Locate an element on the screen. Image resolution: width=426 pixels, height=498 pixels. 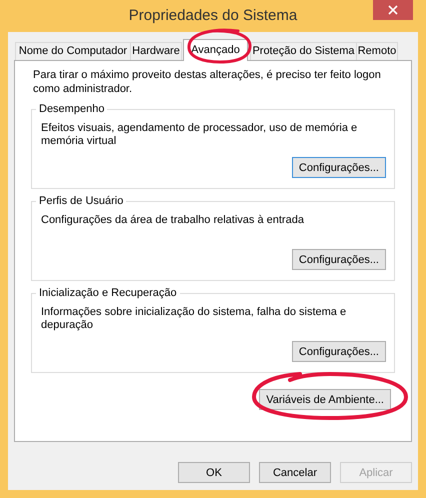
tab: Hardware is located at coordinates (156, 51).